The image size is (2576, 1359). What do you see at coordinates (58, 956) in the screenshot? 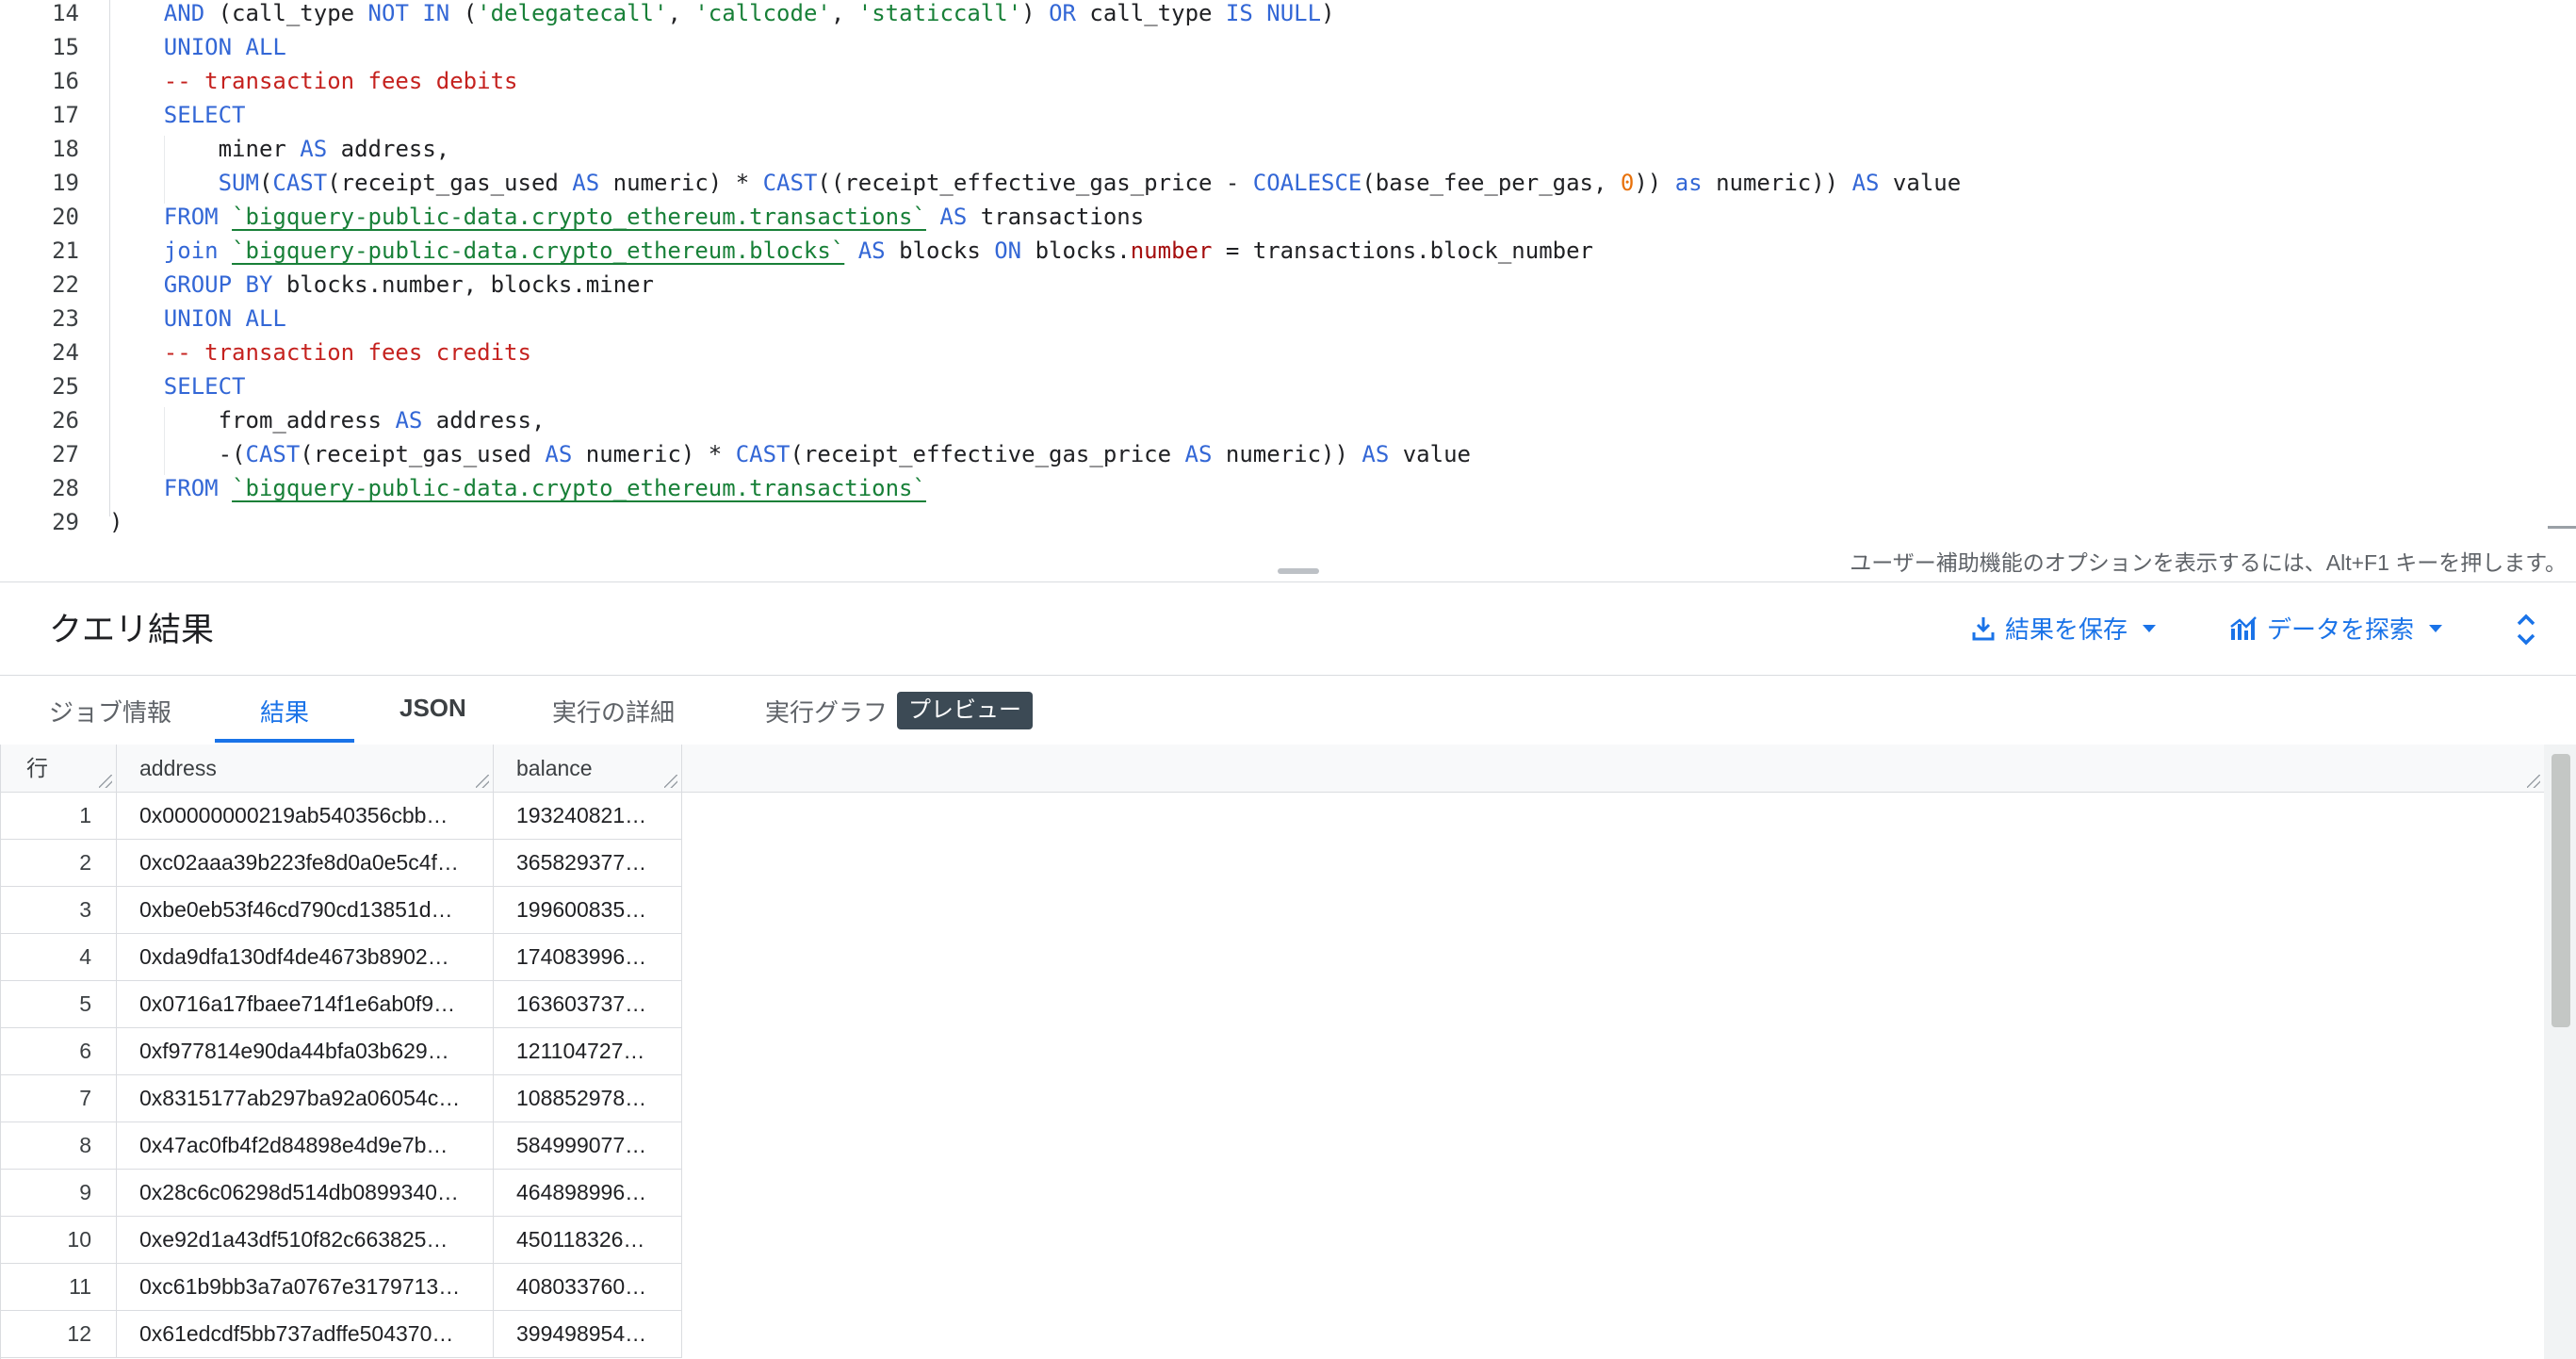
I see `row-number-cell: 4` at bounding box center [58, 956].